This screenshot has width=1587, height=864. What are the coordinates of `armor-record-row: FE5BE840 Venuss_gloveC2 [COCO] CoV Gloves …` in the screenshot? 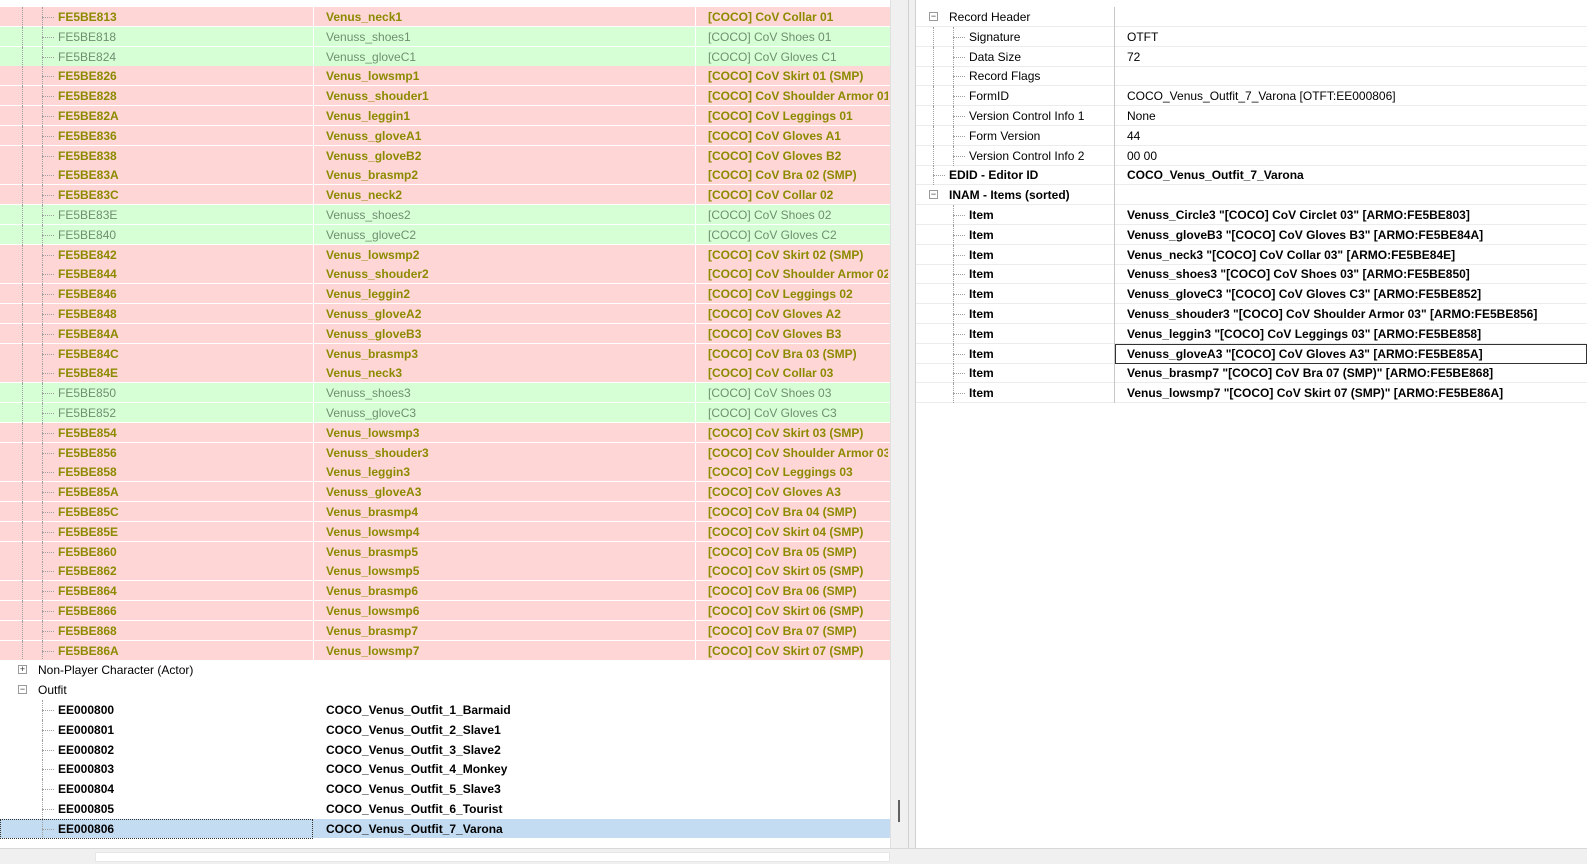 It's located at (445, 235).